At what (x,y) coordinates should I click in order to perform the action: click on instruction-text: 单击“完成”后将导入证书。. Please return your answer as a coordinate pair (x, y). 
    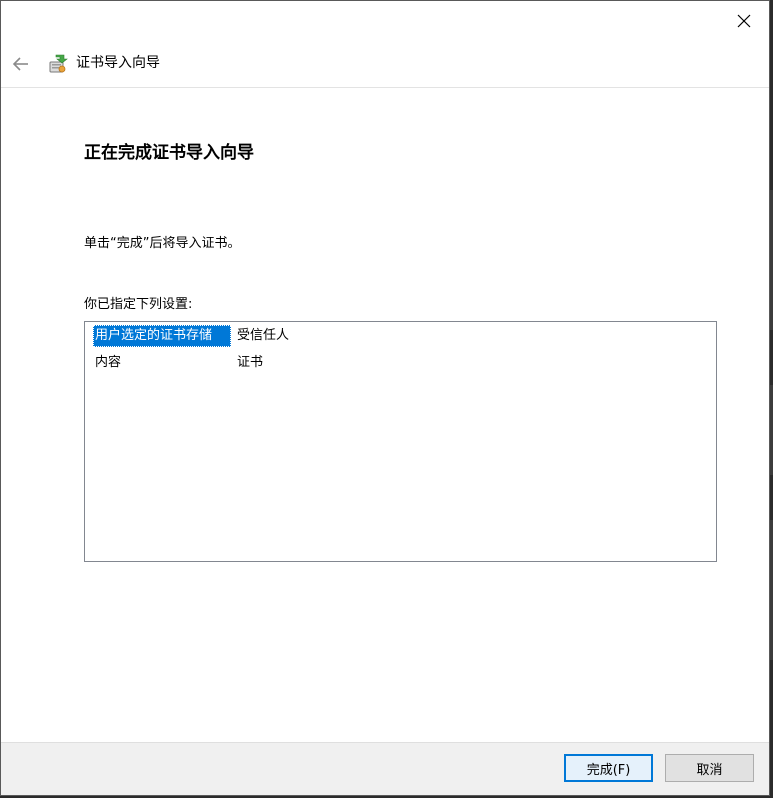
    Looking at the image, I should click on (162, 243).